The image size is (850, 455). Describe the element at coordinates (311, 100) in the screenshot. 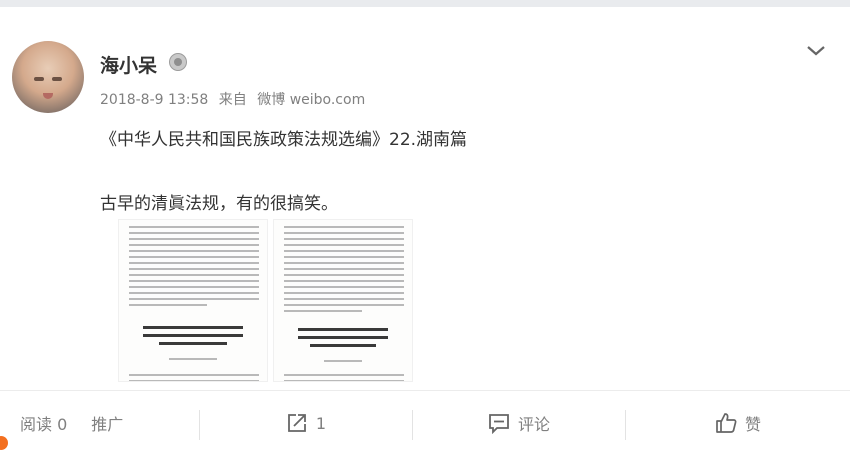

I see `post-source: 微博 weibo.com` at that location.